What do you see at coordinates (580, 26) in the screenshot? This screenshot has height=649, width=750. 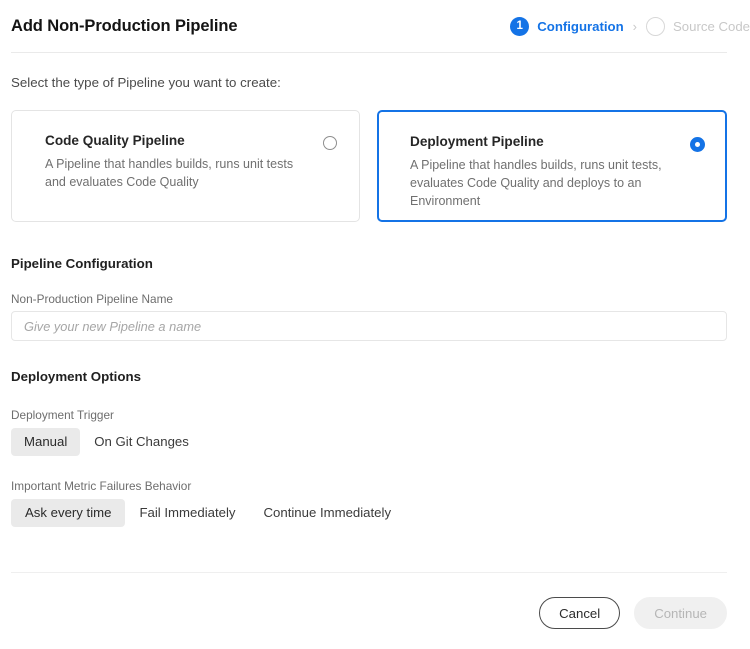 I see `step-configuration-label: Configuration` at bounding box center [580, 26].